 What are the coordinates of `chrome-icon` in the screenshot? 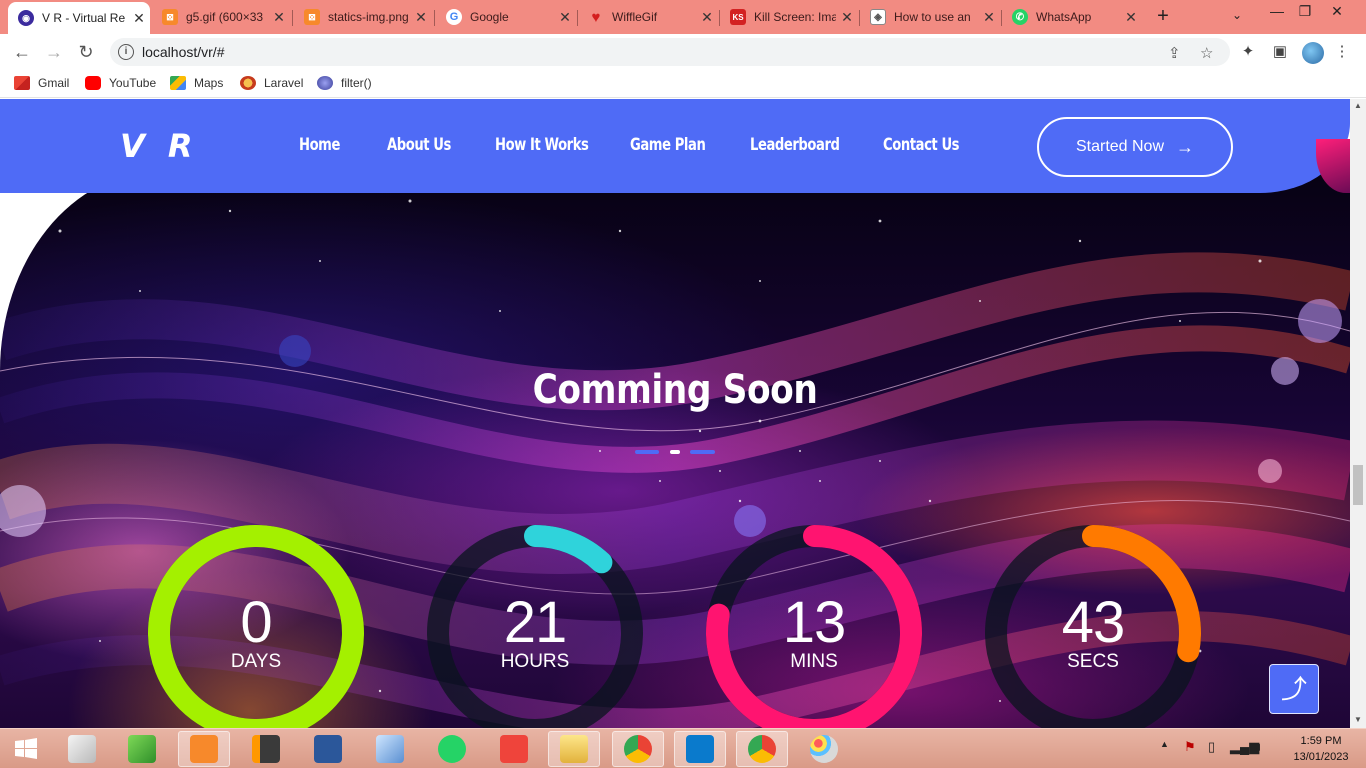 It's located at (638, 749).